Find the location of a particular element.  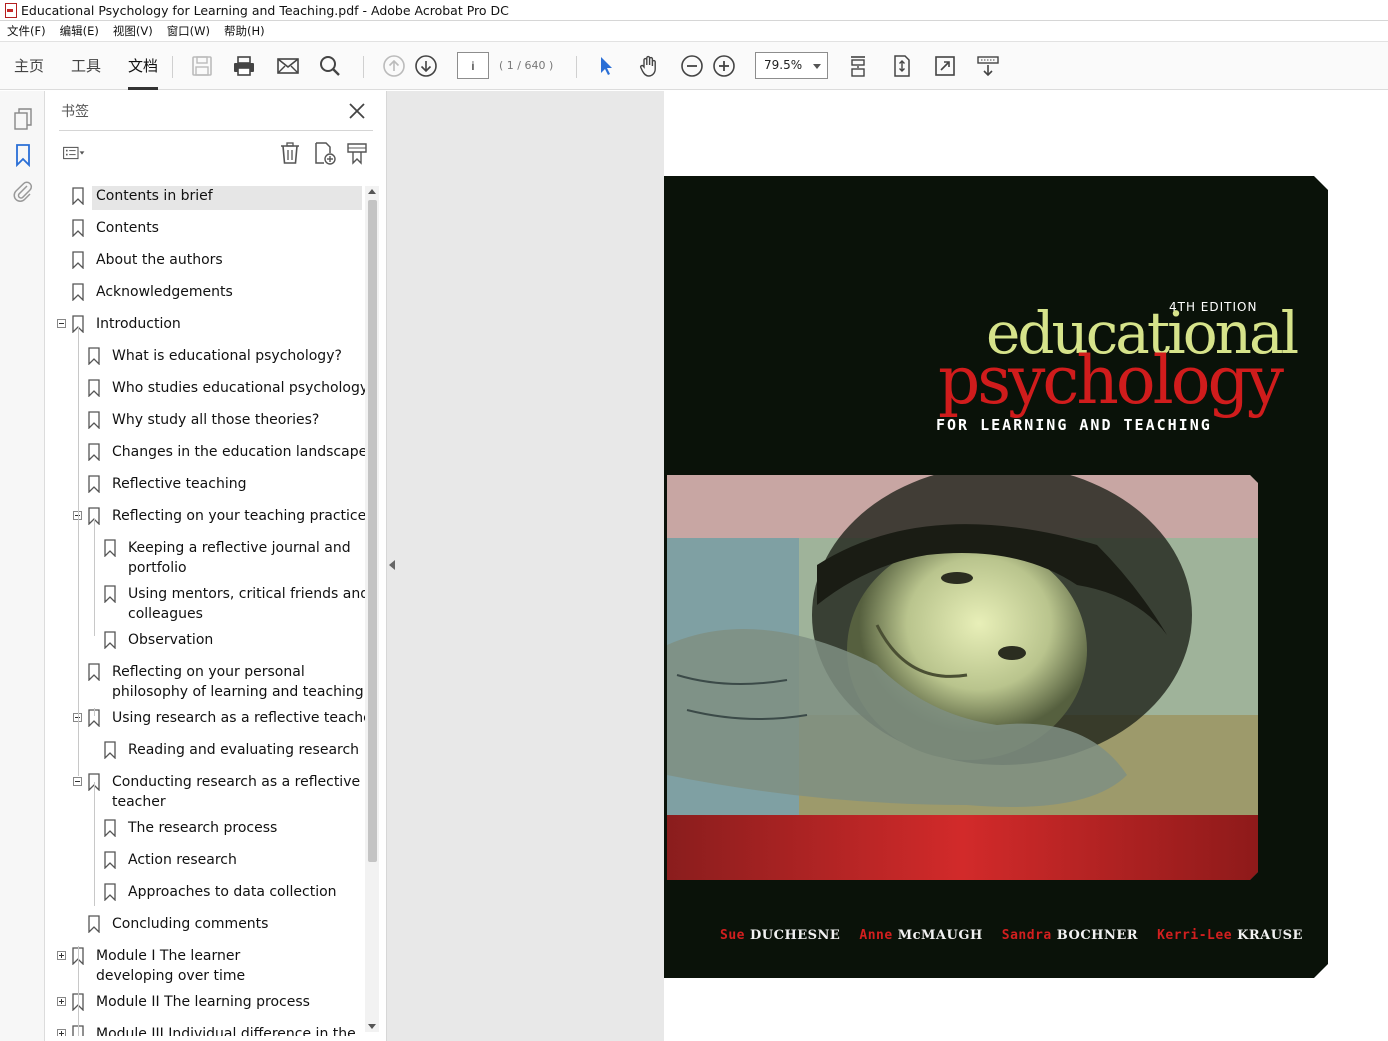

bookmark-settings-icon is located at coordinates (357, 153).